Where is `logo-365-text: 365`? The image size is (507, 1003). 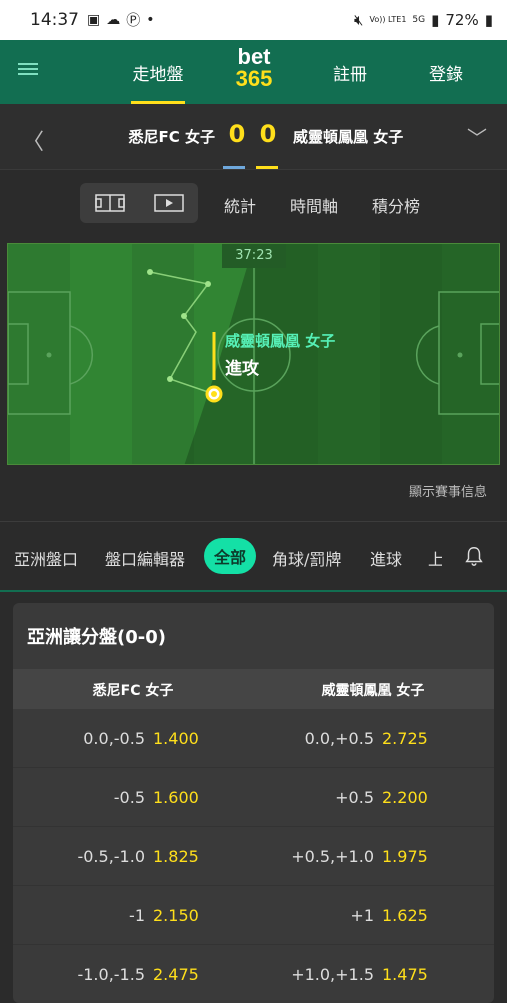 logo-365-text: 365 is located at coordinates (254, 78).